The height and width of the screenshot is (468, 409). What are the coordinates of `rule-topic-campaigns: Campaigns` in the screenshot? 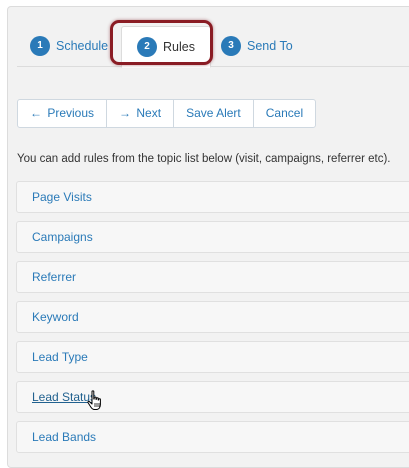 It's located at (212, 237).